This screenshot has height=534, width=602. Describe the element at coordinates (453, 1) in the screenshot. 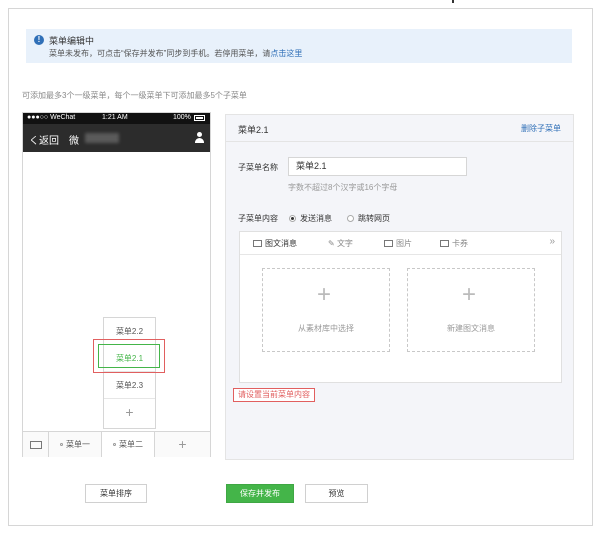

I see `corner-mark` at that location.